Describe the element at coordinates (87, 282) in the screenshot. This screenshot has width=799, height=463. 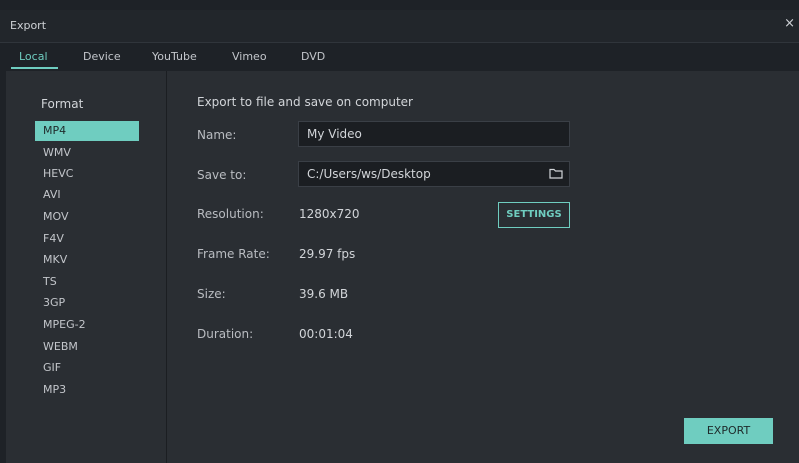
I see `format-item-ts: TS` at that location.